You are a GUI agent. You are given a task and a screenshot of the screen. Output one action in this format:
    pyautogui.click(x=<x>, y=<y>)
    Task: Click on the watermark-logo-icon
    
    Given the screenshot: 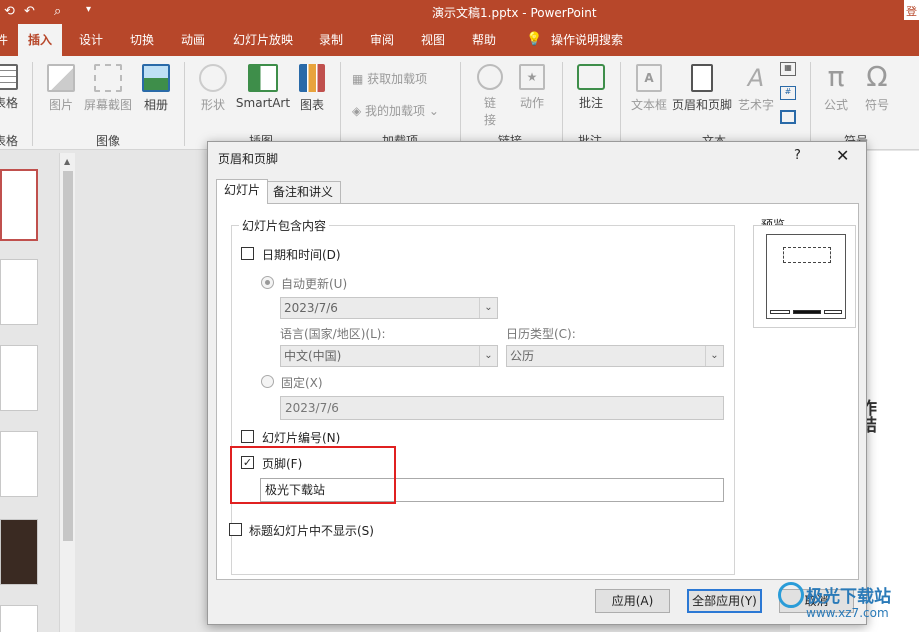 What is the action you would take?
    pyautogui.click(x=791, y=595)
    